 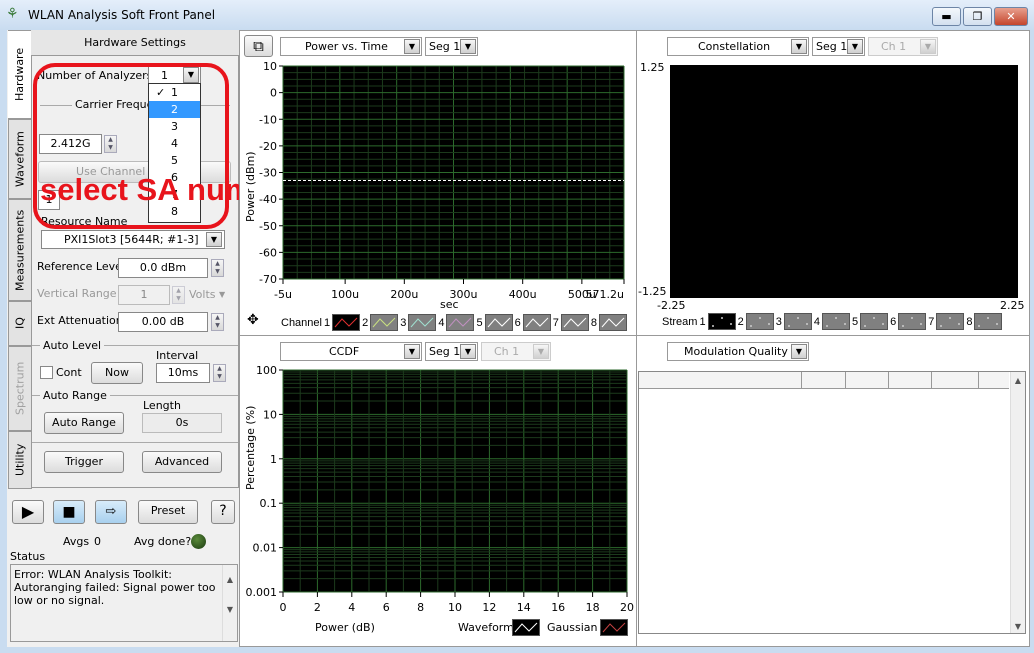 I want to click on status-scrollbar: ▲ ▼, so click(x=229, y=603).